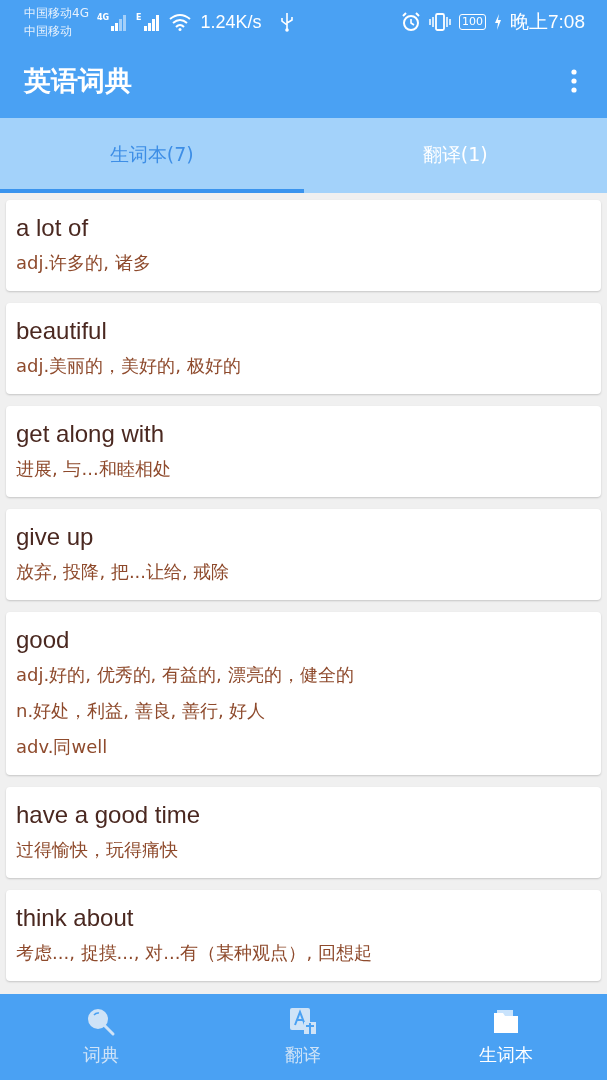 This screenshot has height=1080, width=607. I want to click on meaning-text: 放弃, 投降, 把...让给, 戒除, so click(123, 572).